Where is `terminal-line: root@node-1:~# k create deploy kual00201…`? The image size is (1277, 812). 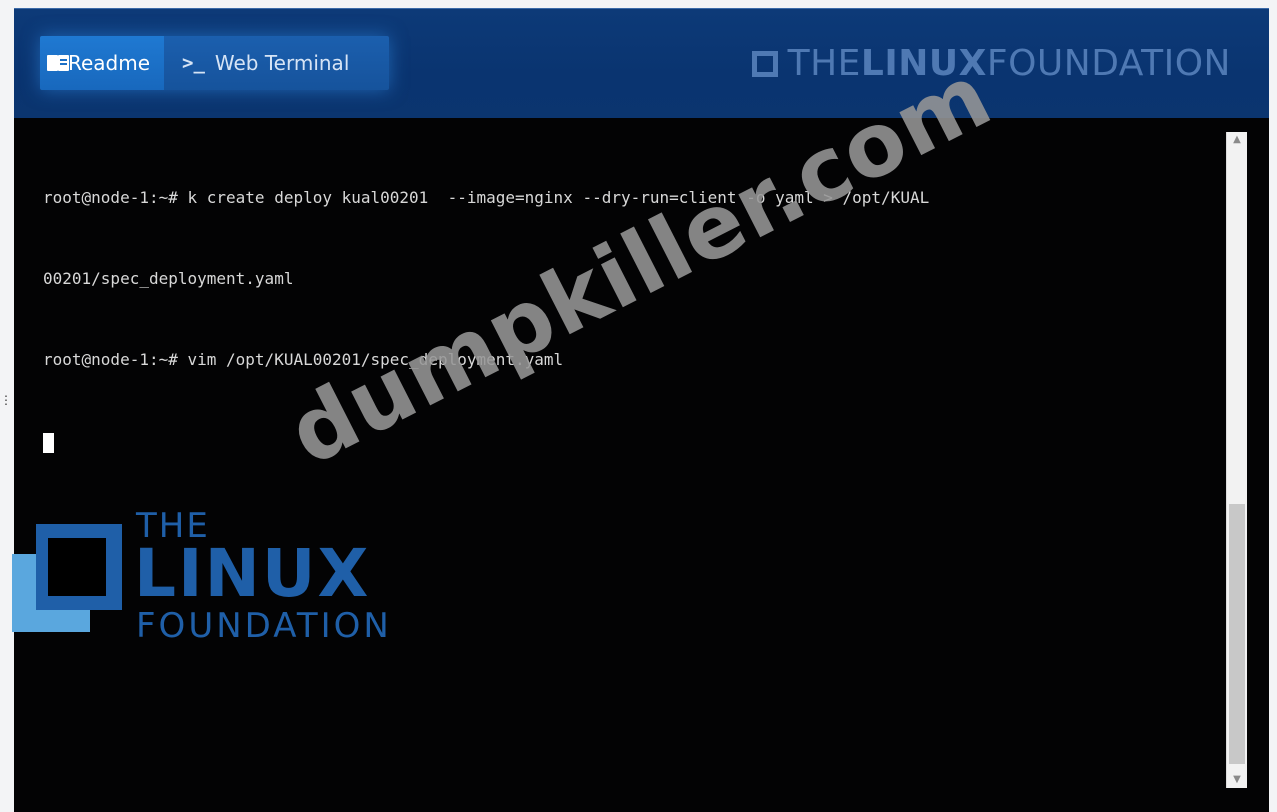
terminal-line: root@node-1:~# k create deploy kual00201… is located at coordinates (486, 197).